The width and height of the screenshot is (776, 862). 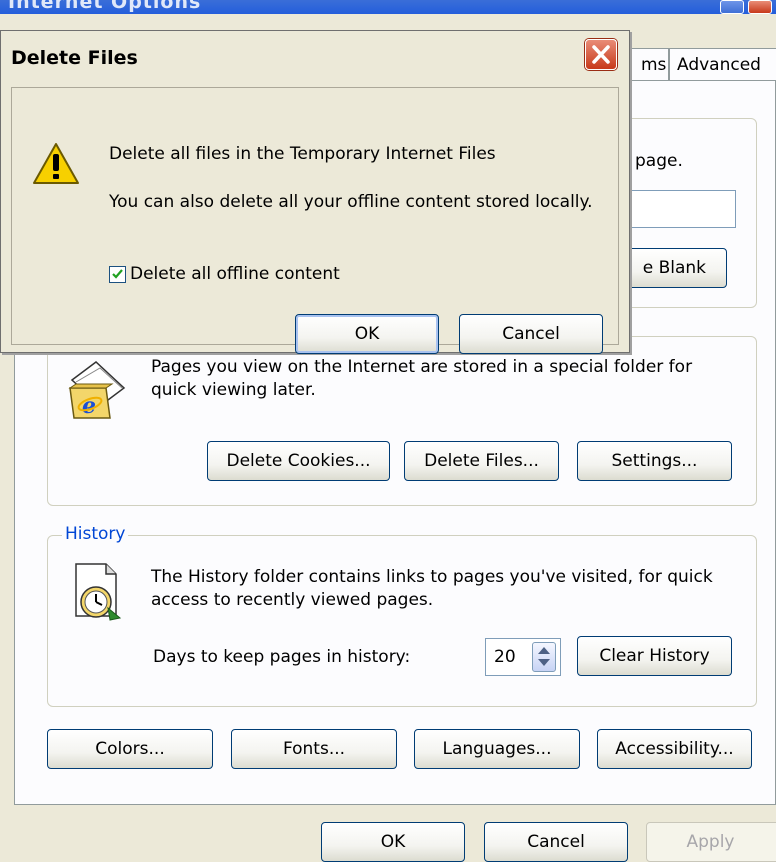 I want to click on warning-icon, so click(x=56, y=164).